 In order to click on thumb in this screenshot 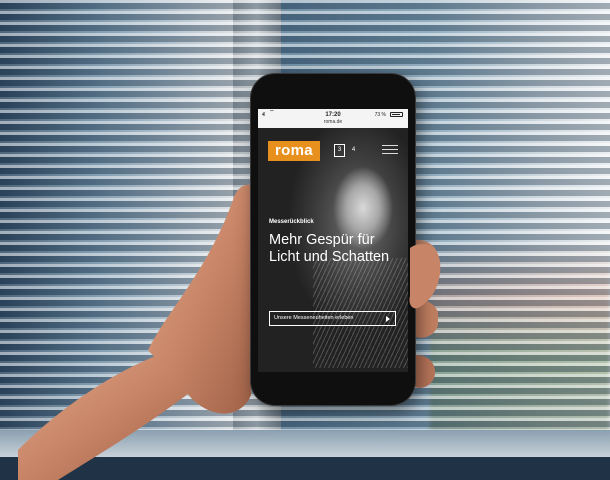, I will do `click(425, 276)`.